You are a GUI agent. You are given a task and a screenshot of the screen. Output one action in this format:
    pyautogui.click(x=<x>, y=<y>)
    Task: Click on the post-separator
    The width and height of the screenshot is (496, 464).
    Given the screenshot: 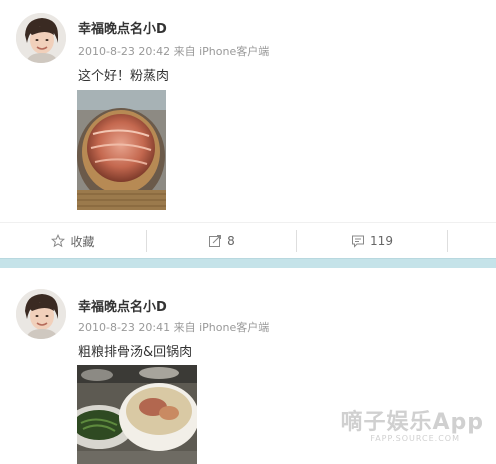 What is the action you would take?
    pyautogui.click(x=248, y=263)
    